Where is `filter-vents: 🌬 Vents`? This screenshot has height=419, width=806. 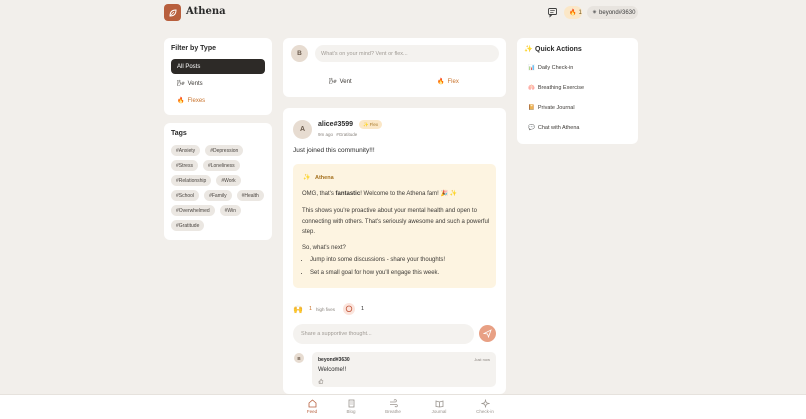 filter-vents: 🌬 Vents is located at coordinates (218, 83).